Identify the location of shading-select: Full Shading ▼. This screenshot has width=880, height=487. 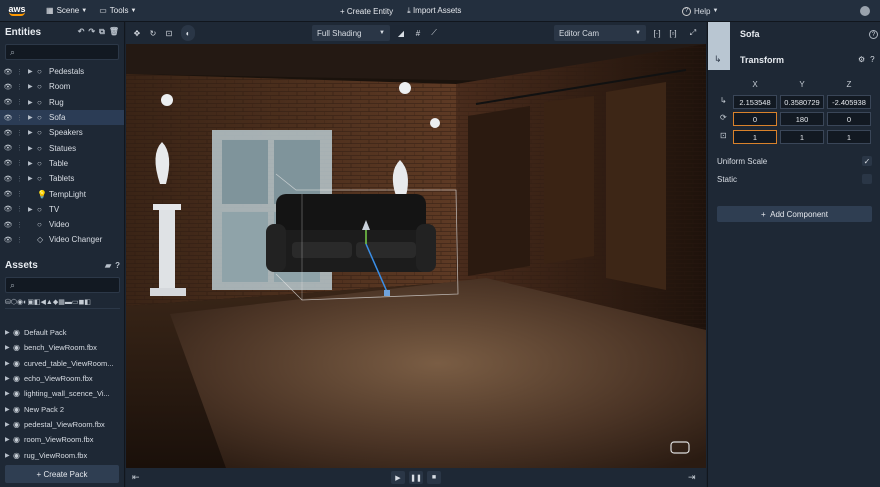
(351, 33).